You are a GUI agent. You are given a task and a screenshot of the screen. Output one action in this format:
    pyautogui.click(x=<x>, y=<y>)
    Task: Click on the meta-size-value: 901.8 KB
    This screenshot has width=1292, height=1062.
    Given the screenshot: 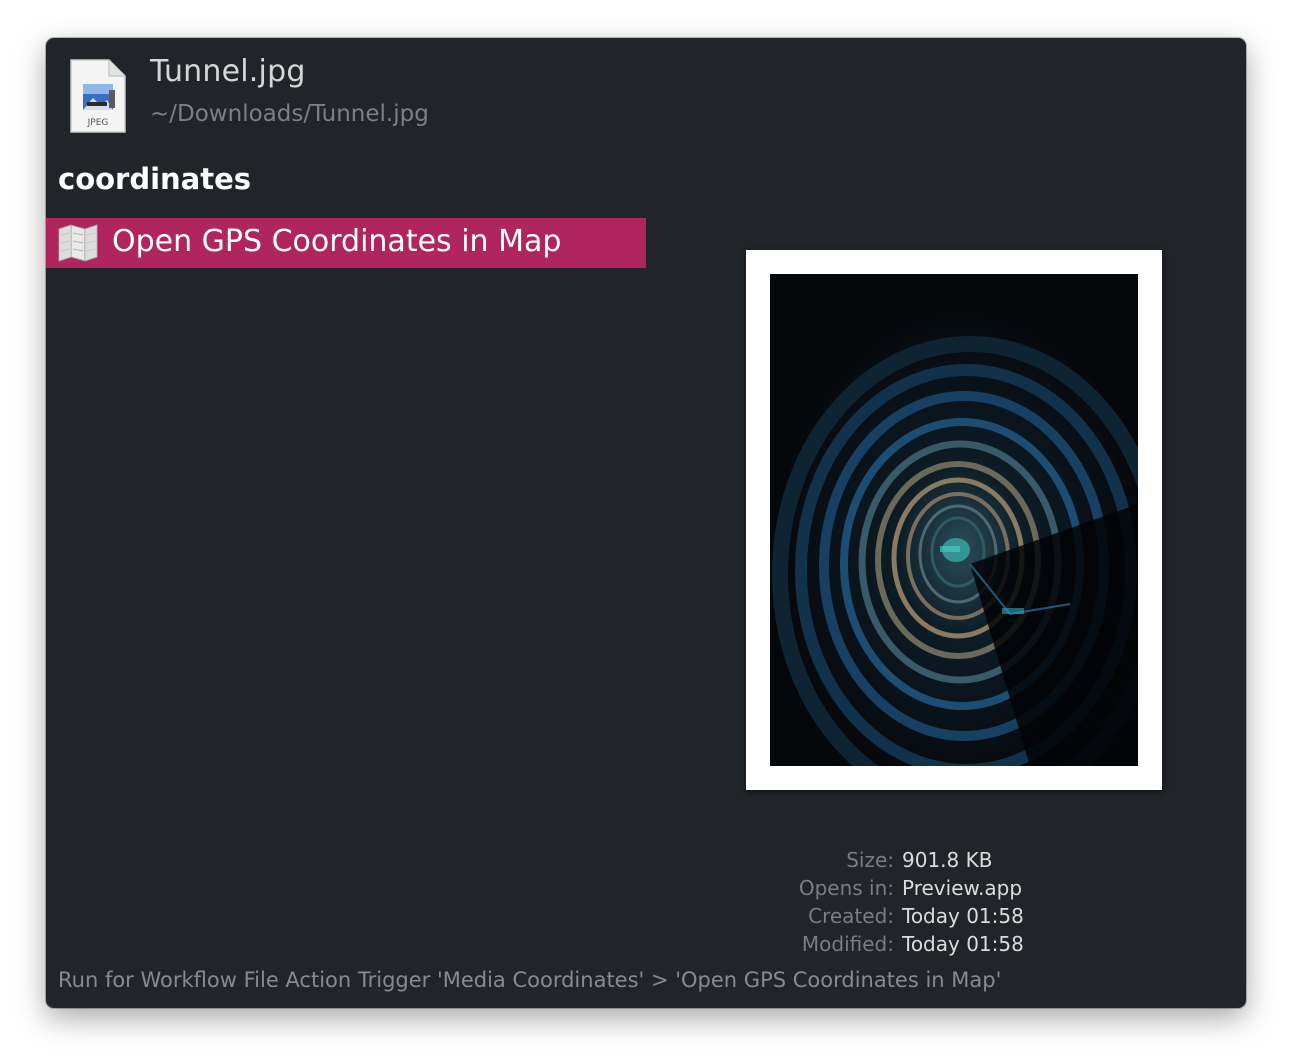 What is the action you would take?
    pyautogui.click(x=947, y=860)
    